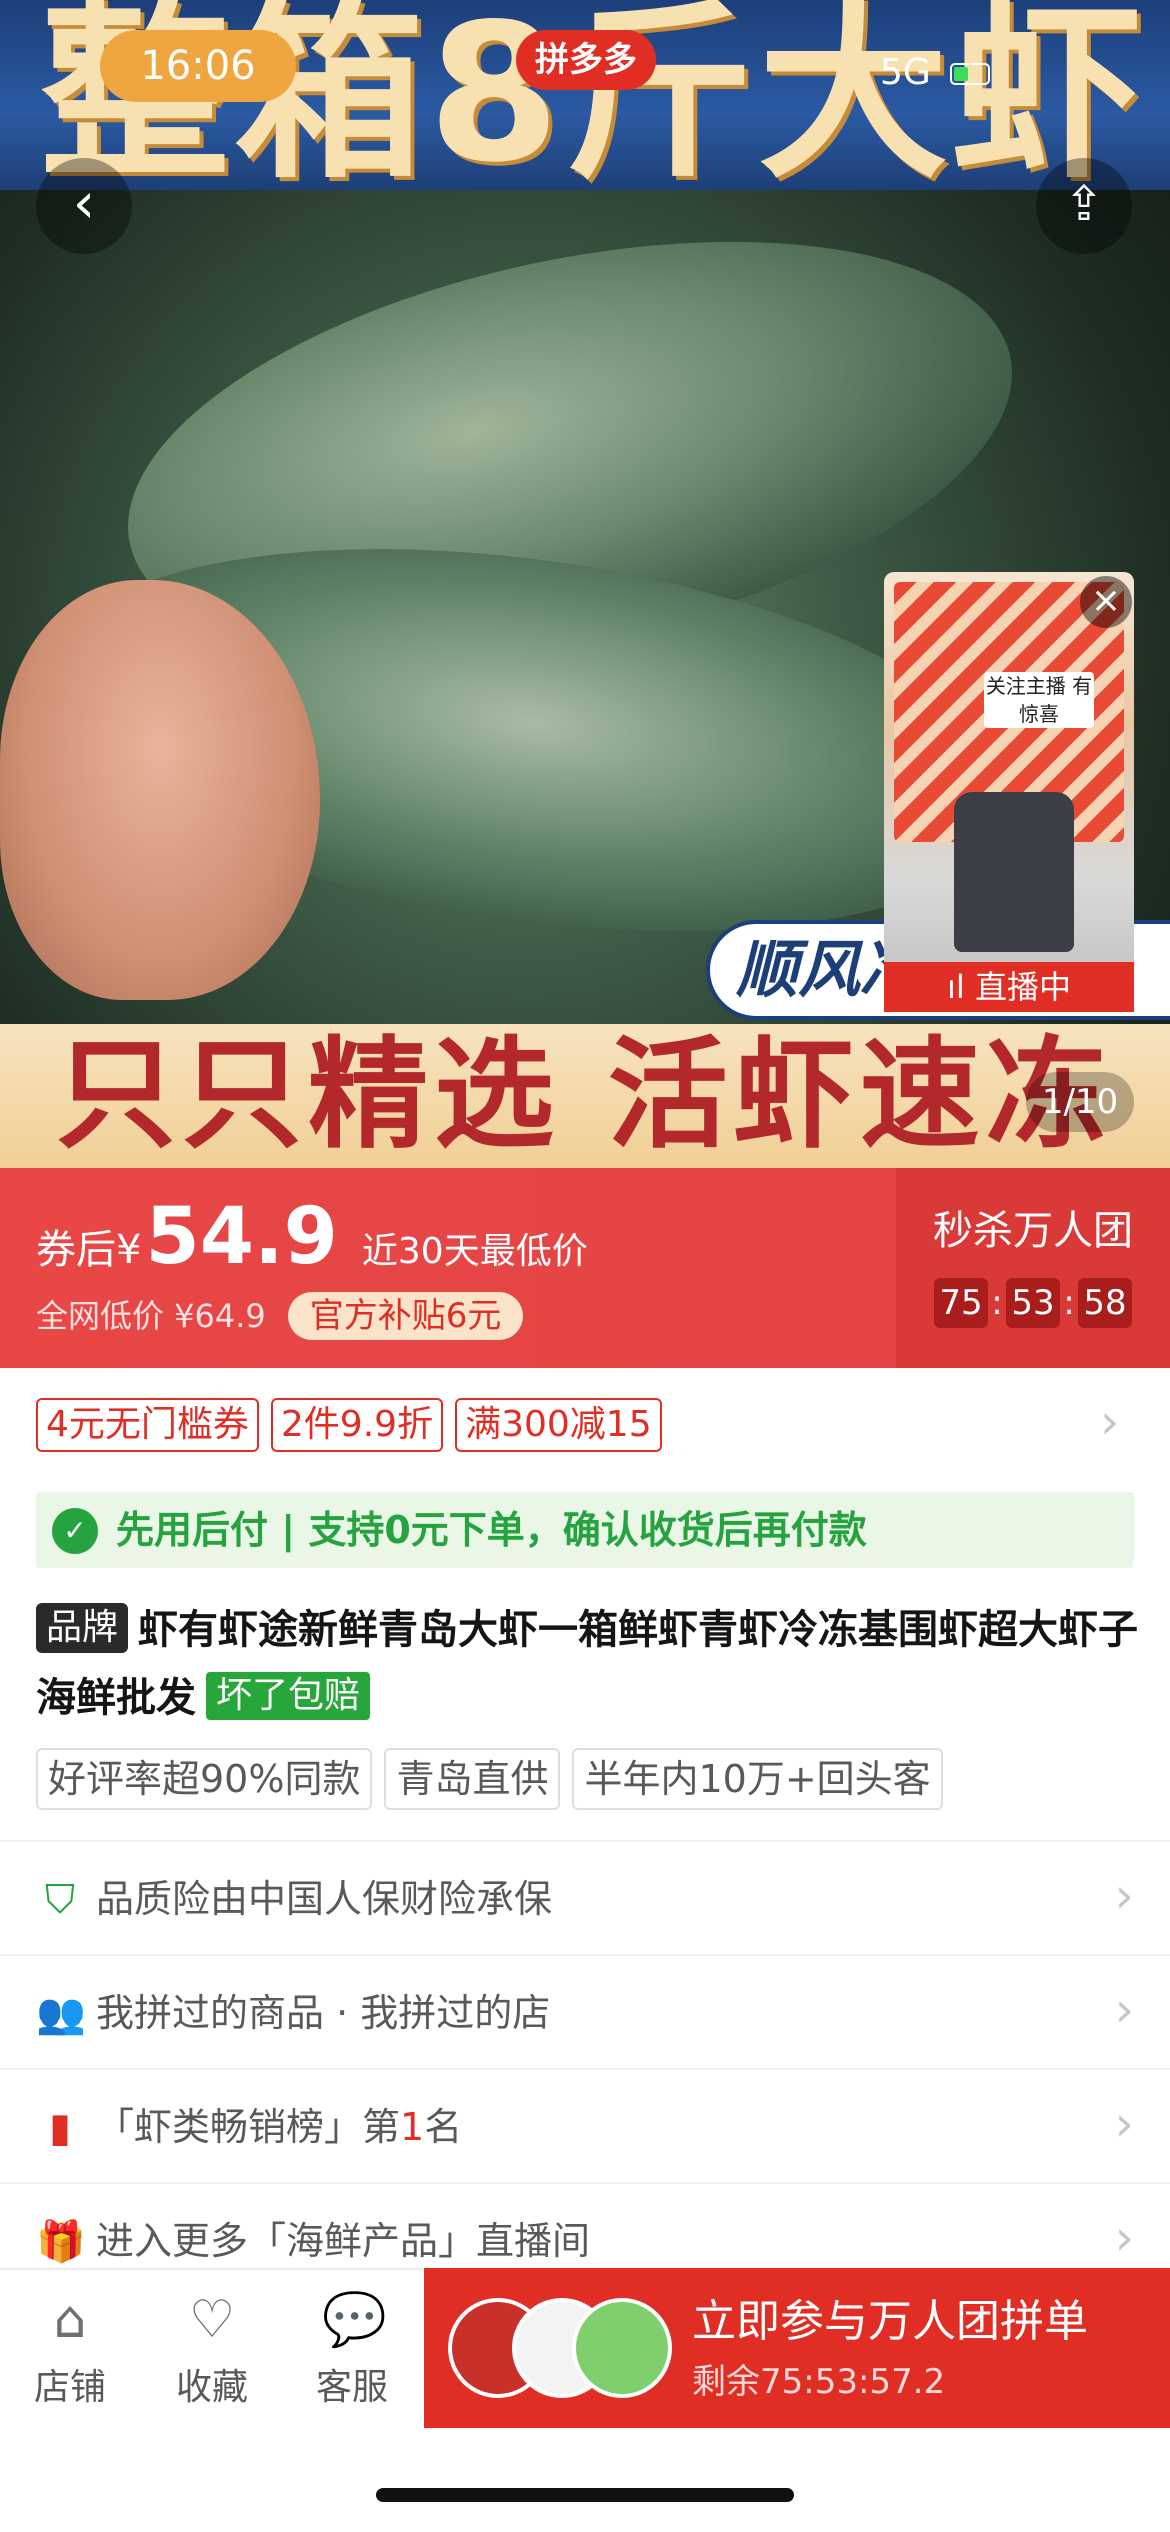  What do you see at coordinates (412, 2127) in the screenshot?
I see `ranking-number: 1` at bounding box center [412, 2127].